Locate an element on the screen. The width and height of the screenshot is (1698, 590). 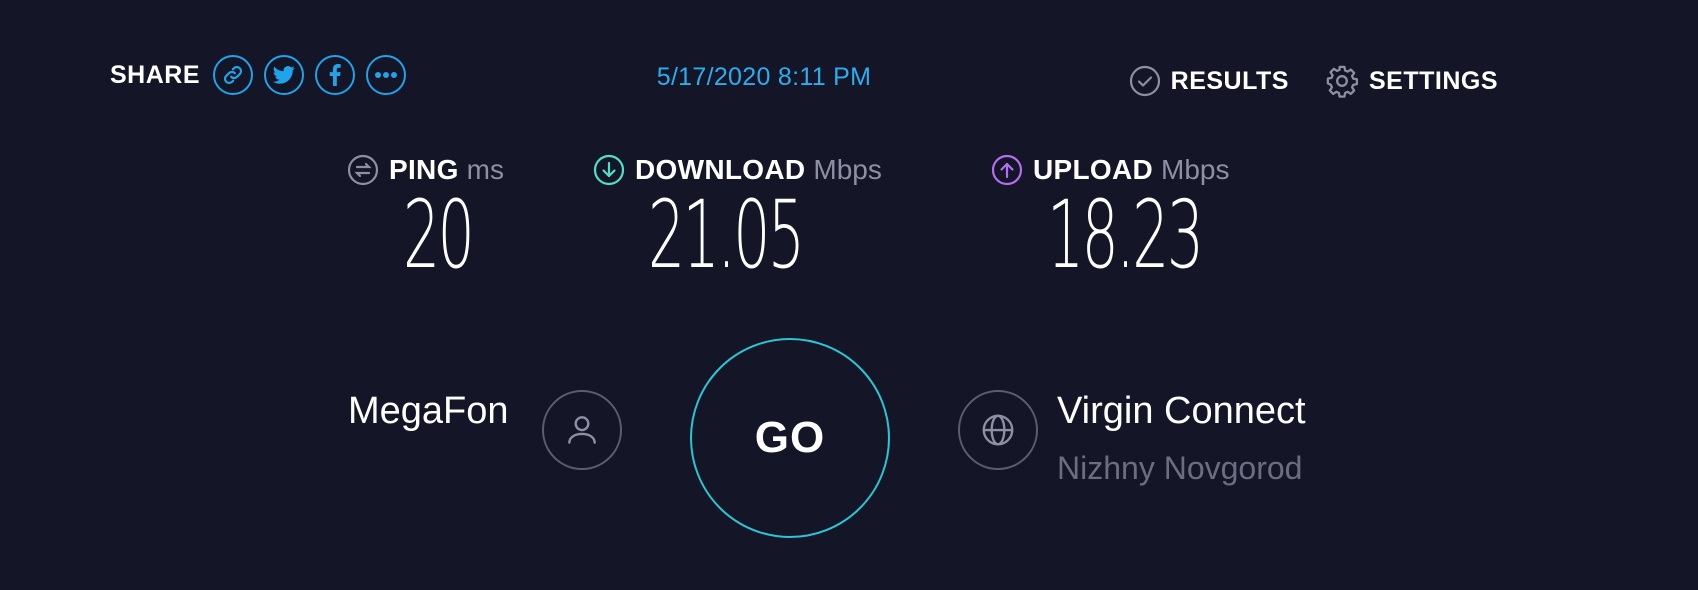
isp-name: MegaFon is located at coordinates (428, 411).